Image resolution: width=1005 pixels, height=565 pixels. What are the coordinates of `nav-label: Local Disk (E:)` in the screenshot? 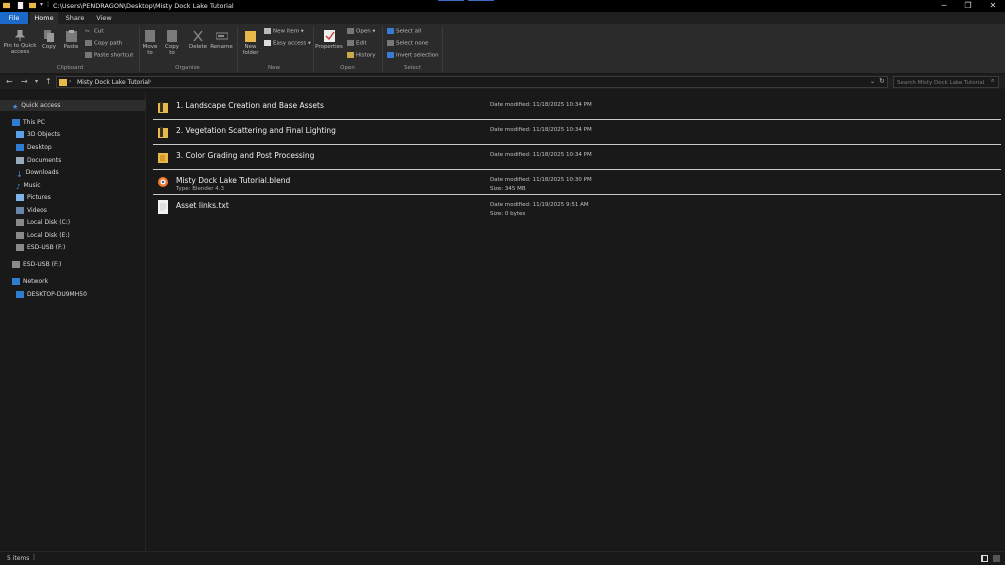 It's located at (48, 235).